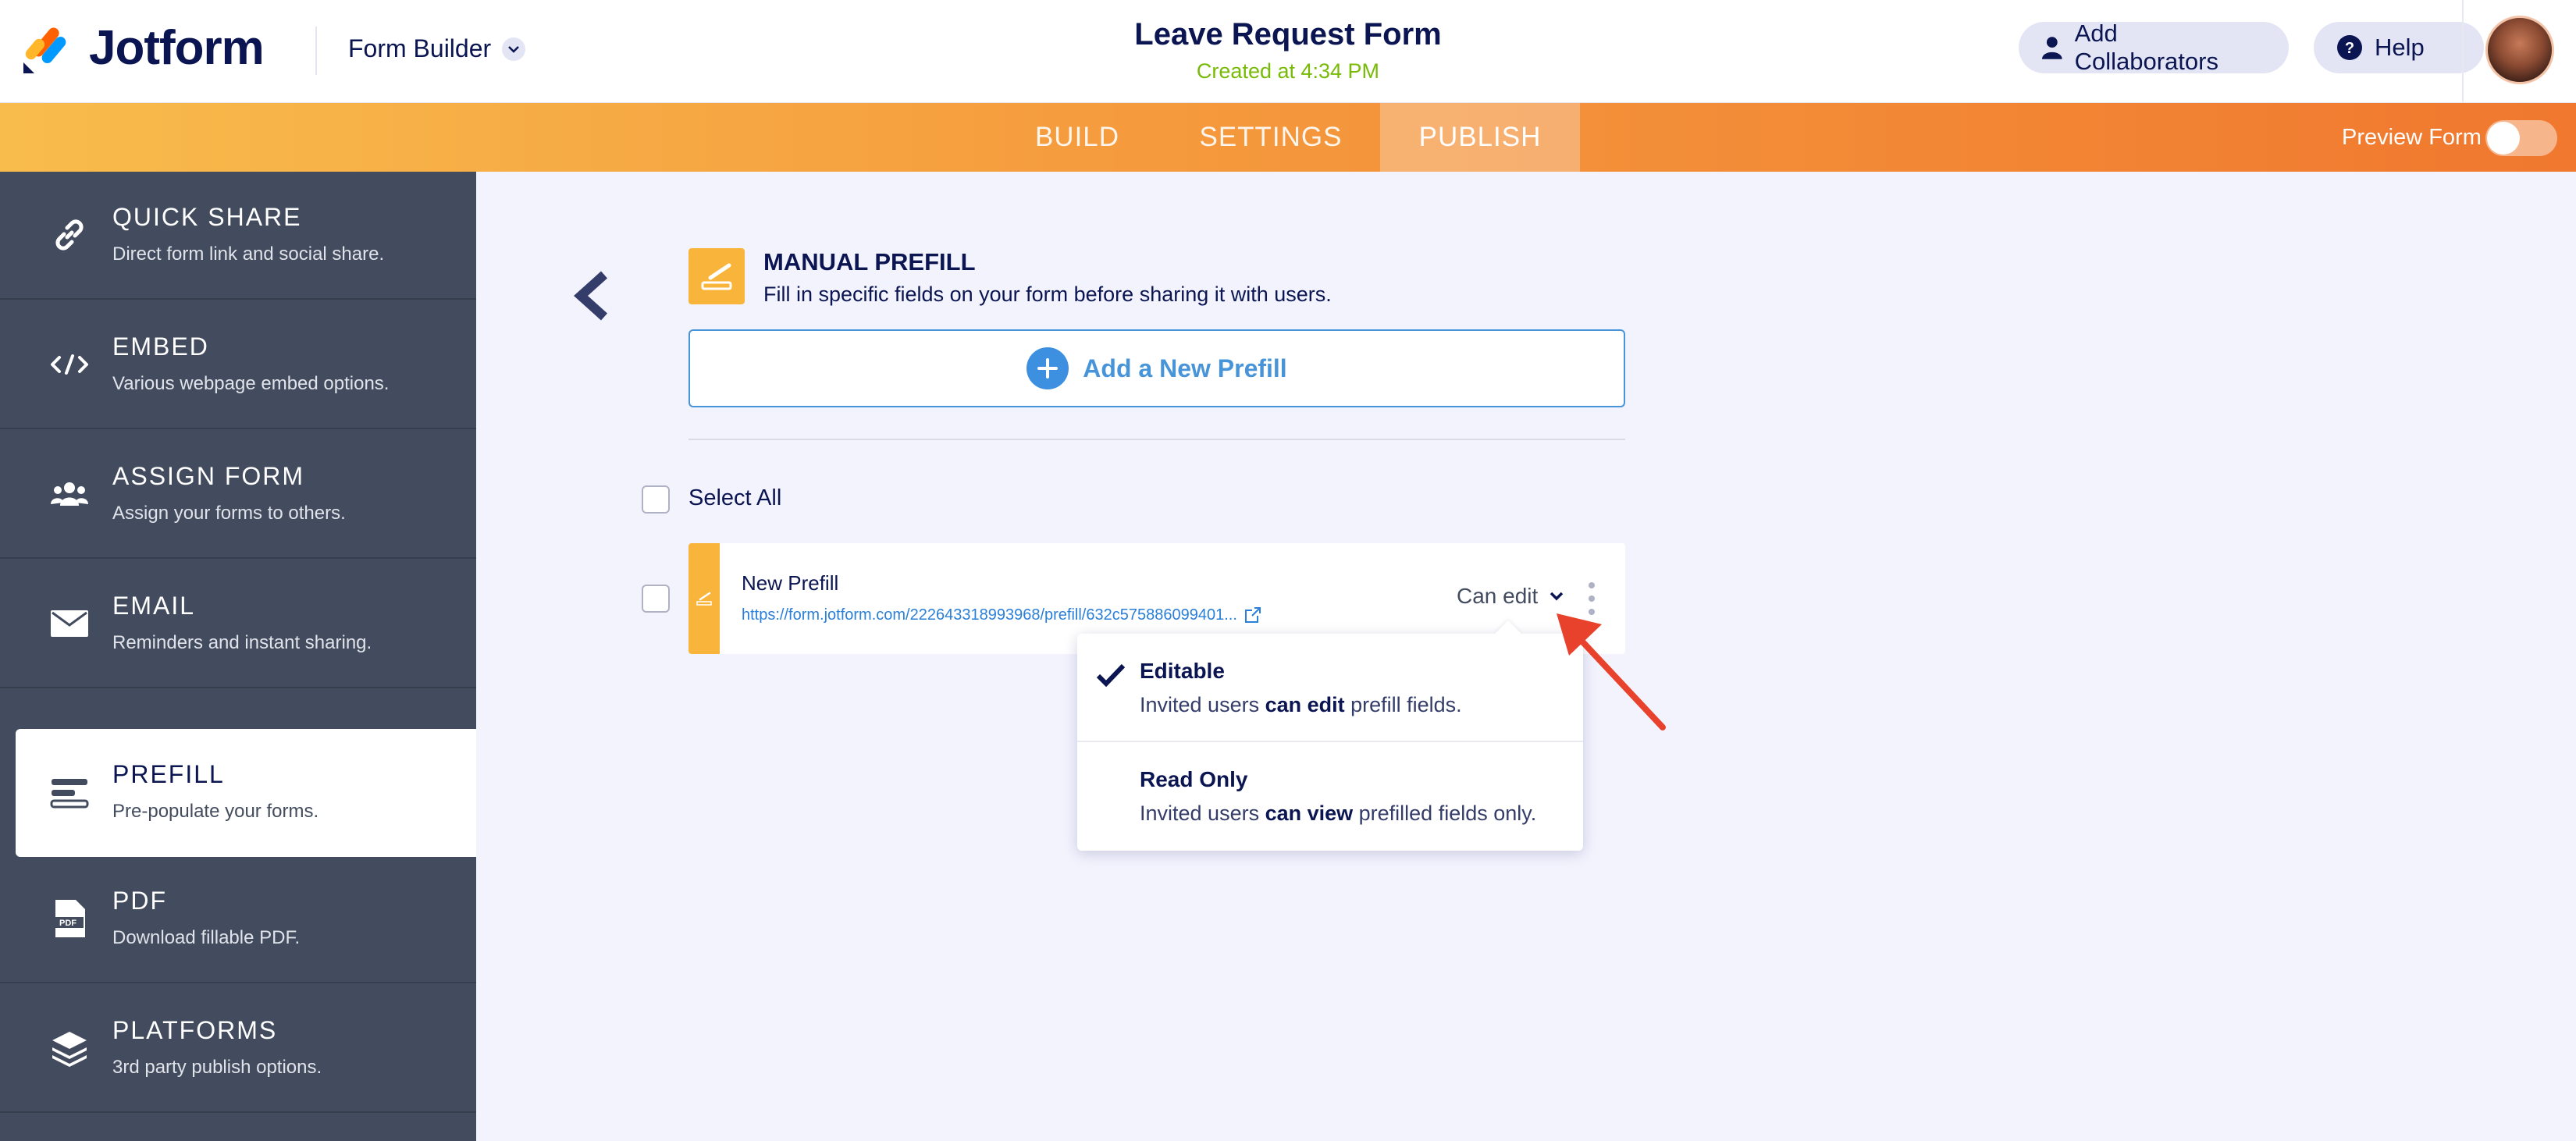  Describe the element at coordinates (139, 901) in the screenshot. I see `sidebar-item-title: PDF` at that location.